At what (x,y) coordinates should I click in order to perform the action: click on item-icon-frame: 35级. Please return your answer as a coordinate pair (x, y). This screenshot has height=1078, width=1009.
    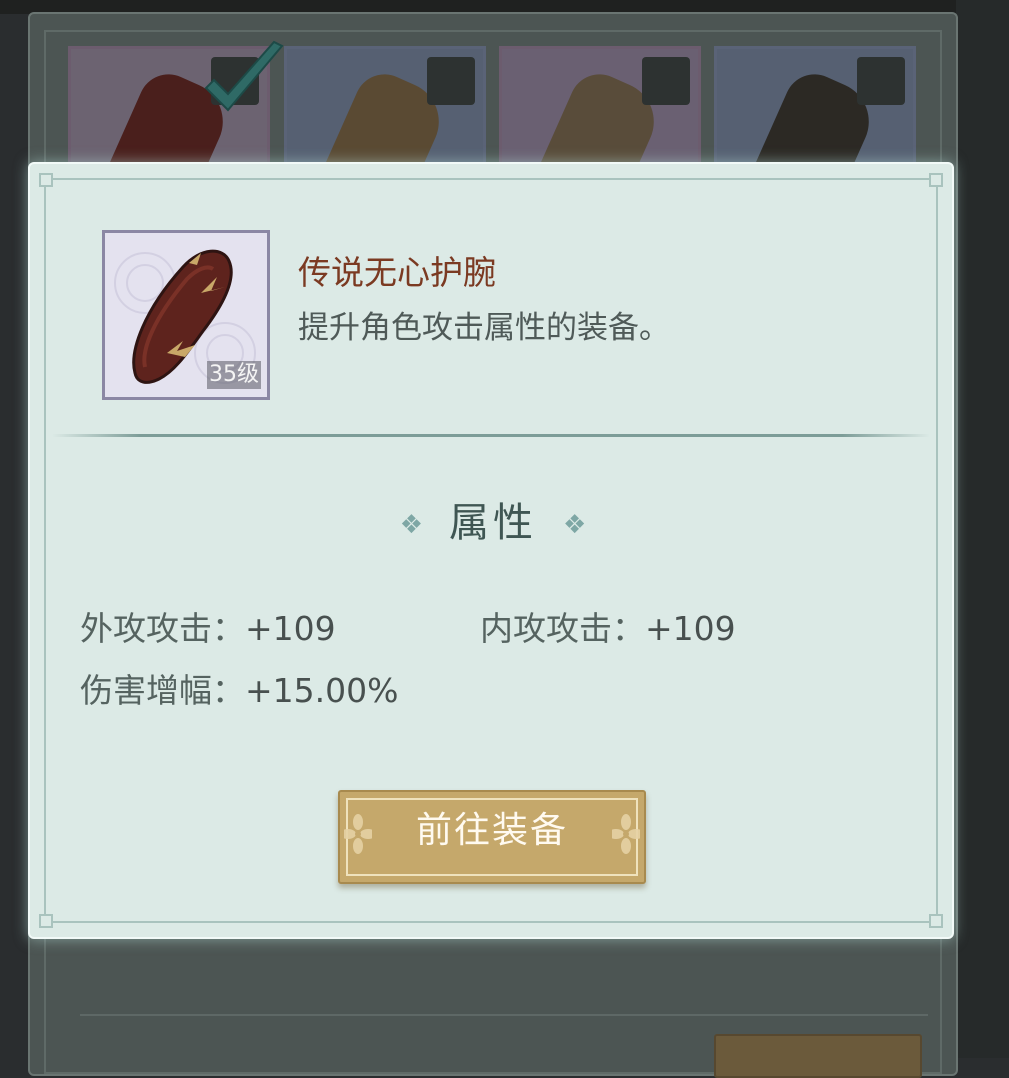
    Looking at the image, I should click on (186, 315).